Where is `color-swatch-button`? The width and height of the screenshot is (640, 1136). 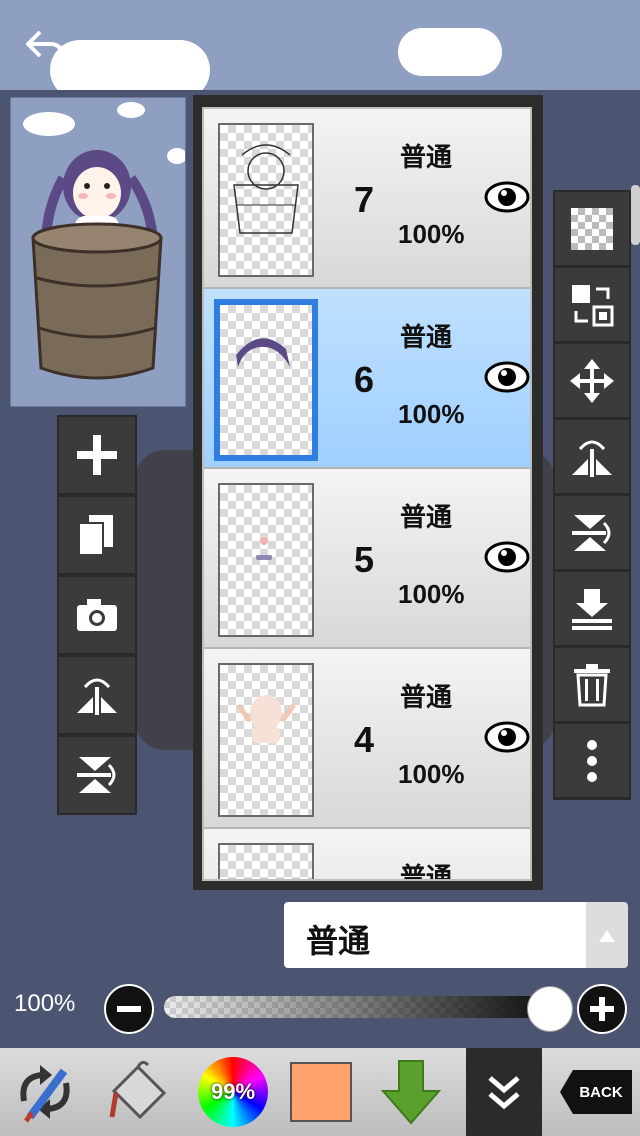 color-swatch-button is located at coordinates (321, 1092).